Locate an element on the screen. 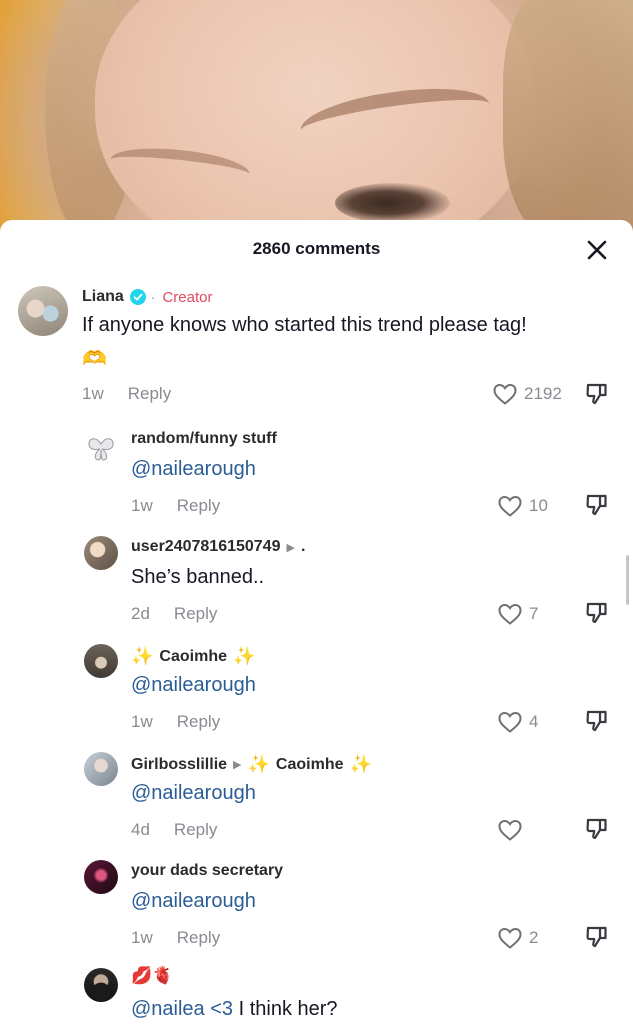  like-button is located at coordinates (510, 830).